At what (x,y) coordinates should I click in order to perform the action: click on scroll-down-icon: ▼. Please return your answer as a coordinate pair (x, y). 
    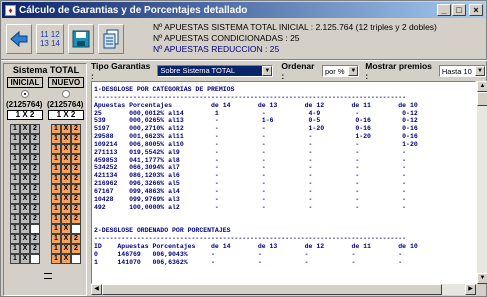
    Looking at the image, I should click on (482, 278).